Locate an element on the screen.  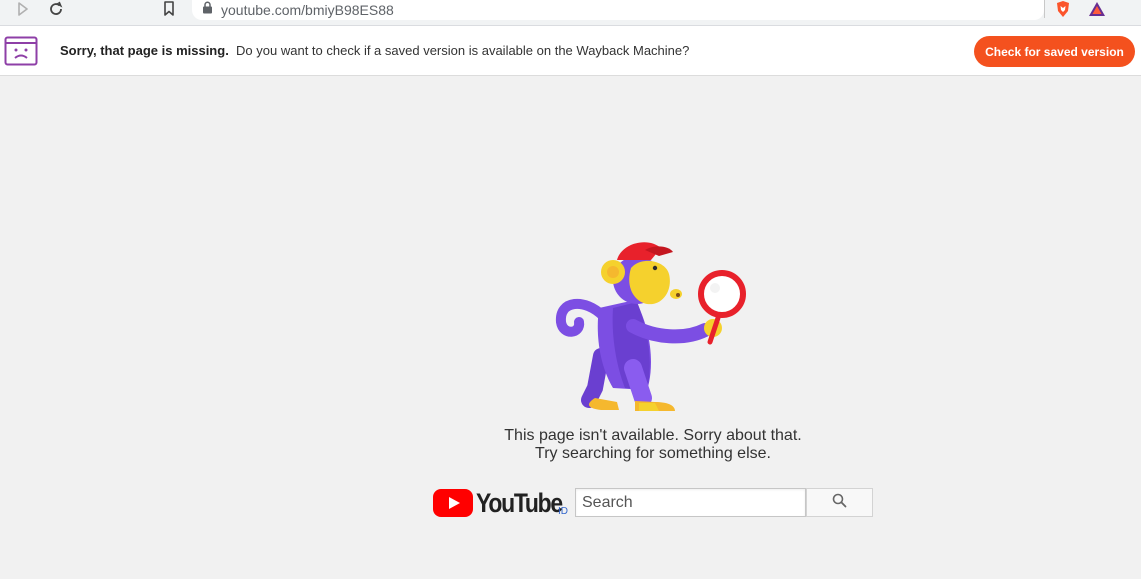
search-button is located at coordinates (839, 502).